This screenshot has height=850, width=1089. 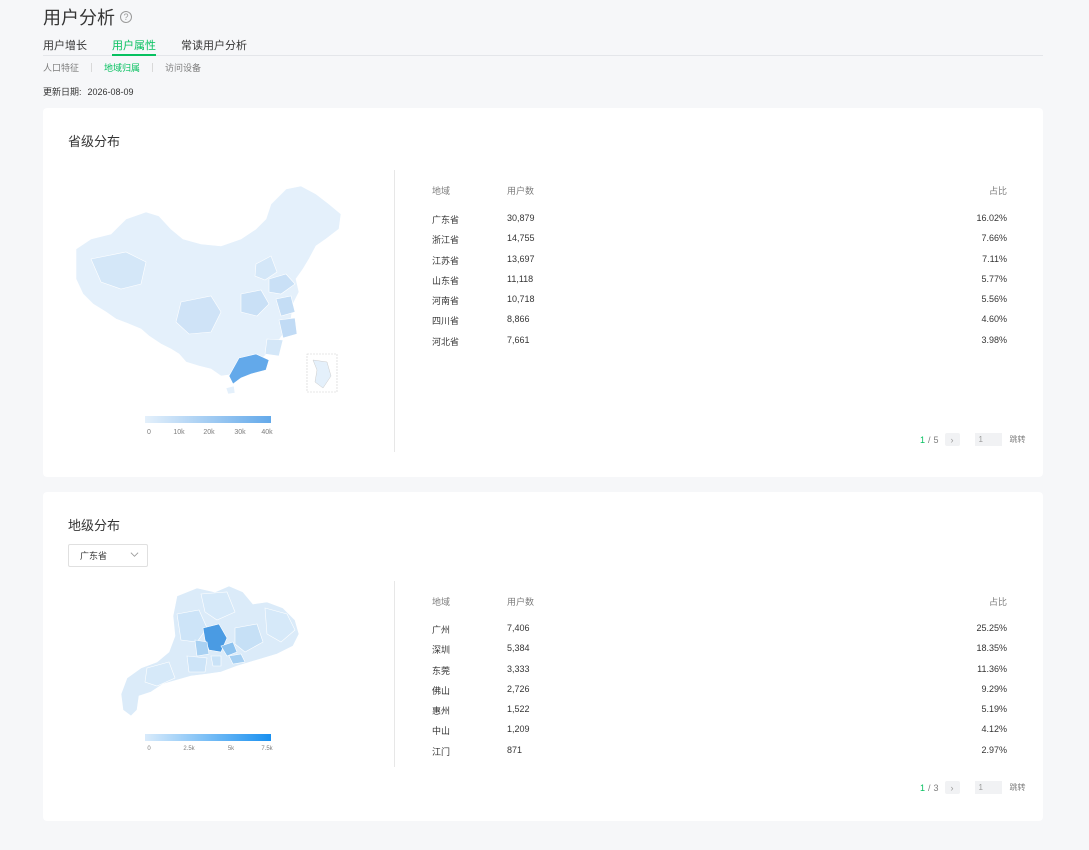 I want to click on row-users: 7,406, so click(x=518, y=628).